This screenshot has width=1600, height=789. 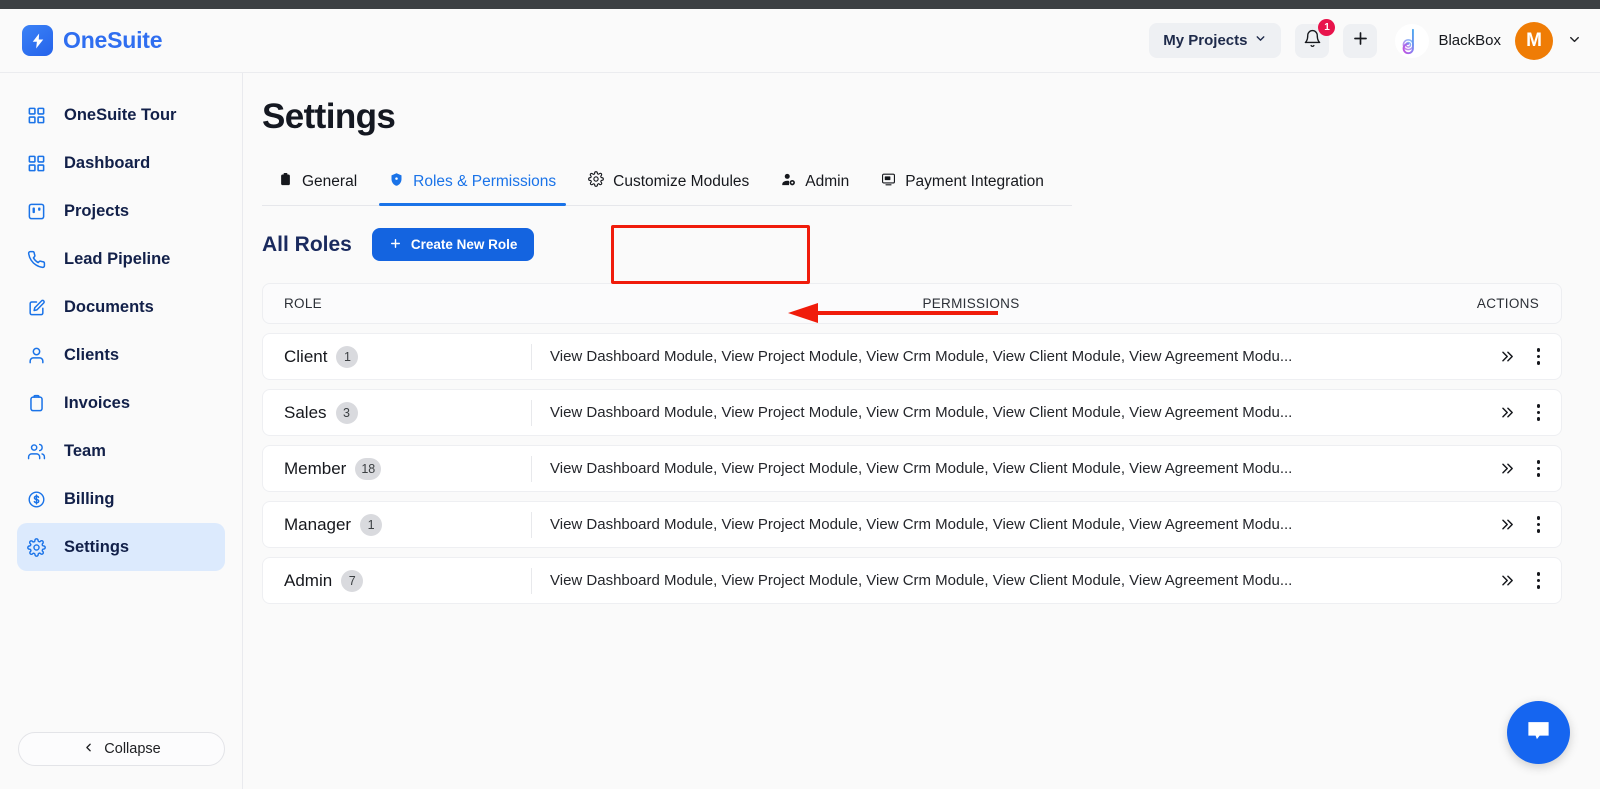 I want to click on monitor-icon, so click(x=888, y=182).